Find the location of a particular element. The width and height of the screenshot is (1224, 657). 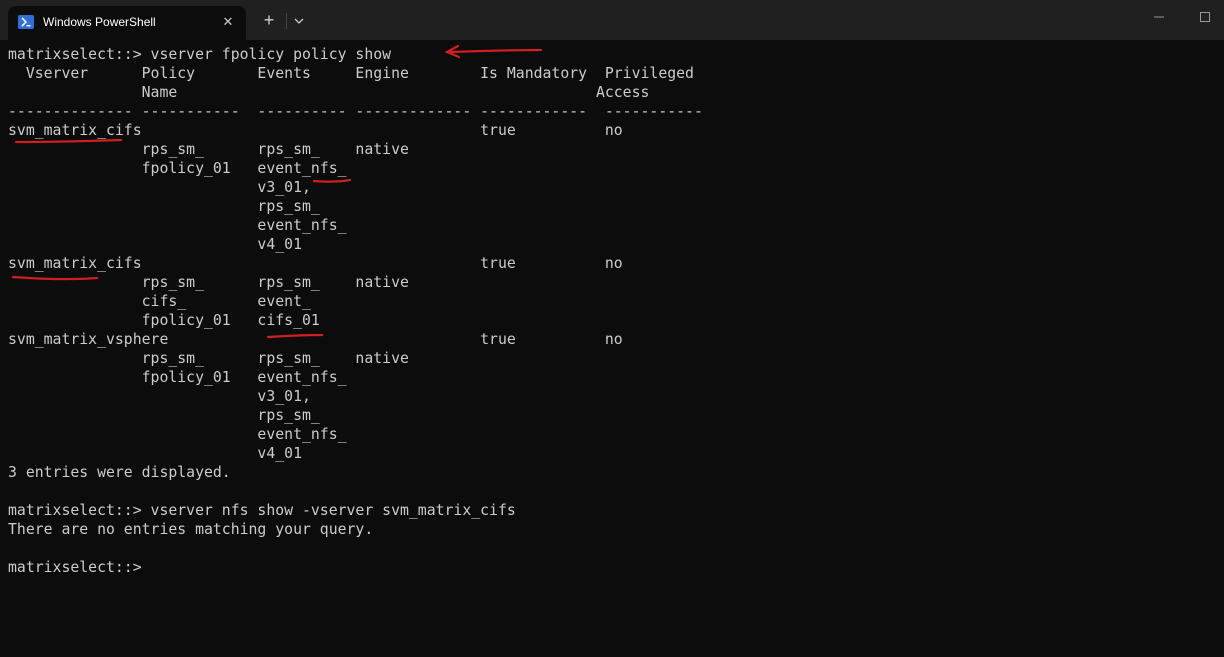

maximize-icon is located at coordinates (1203, 17).